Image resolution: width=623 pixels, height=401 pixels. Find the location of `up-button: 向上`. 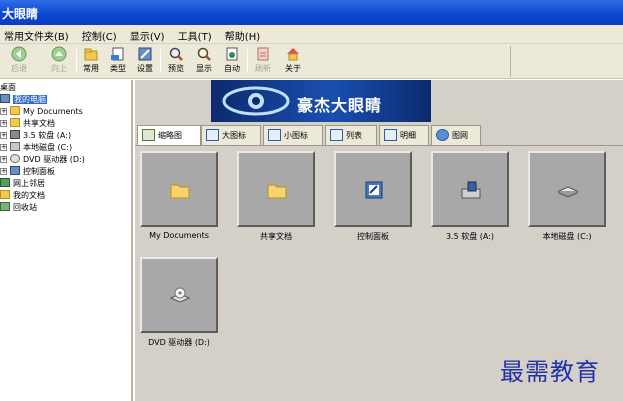

up-button: 向上 is located at coordinates (59, 61).